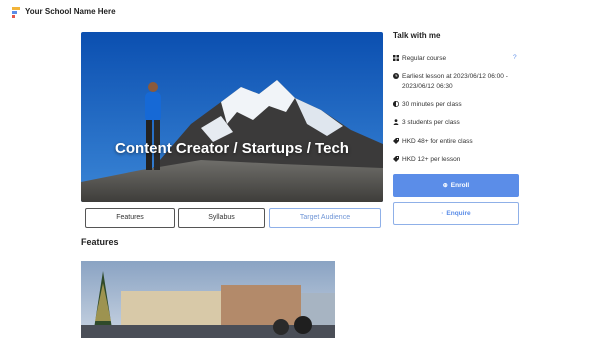 Image resolution: width=600 pixels, height=338 pixels. What do you see at coordinates (396, 104) in the screenshot?
I see `half-circle-icon` at bounding box center [396, 104].